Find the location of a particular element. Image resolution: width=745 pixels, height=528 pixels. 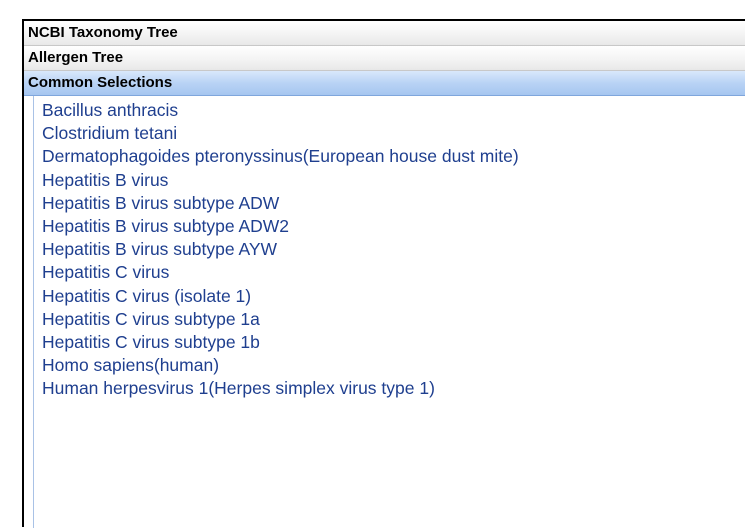

list-item-hepatitis-c-virus-1b: Hepatitis C virus subtype 1b is located at coordinates (389, 342).